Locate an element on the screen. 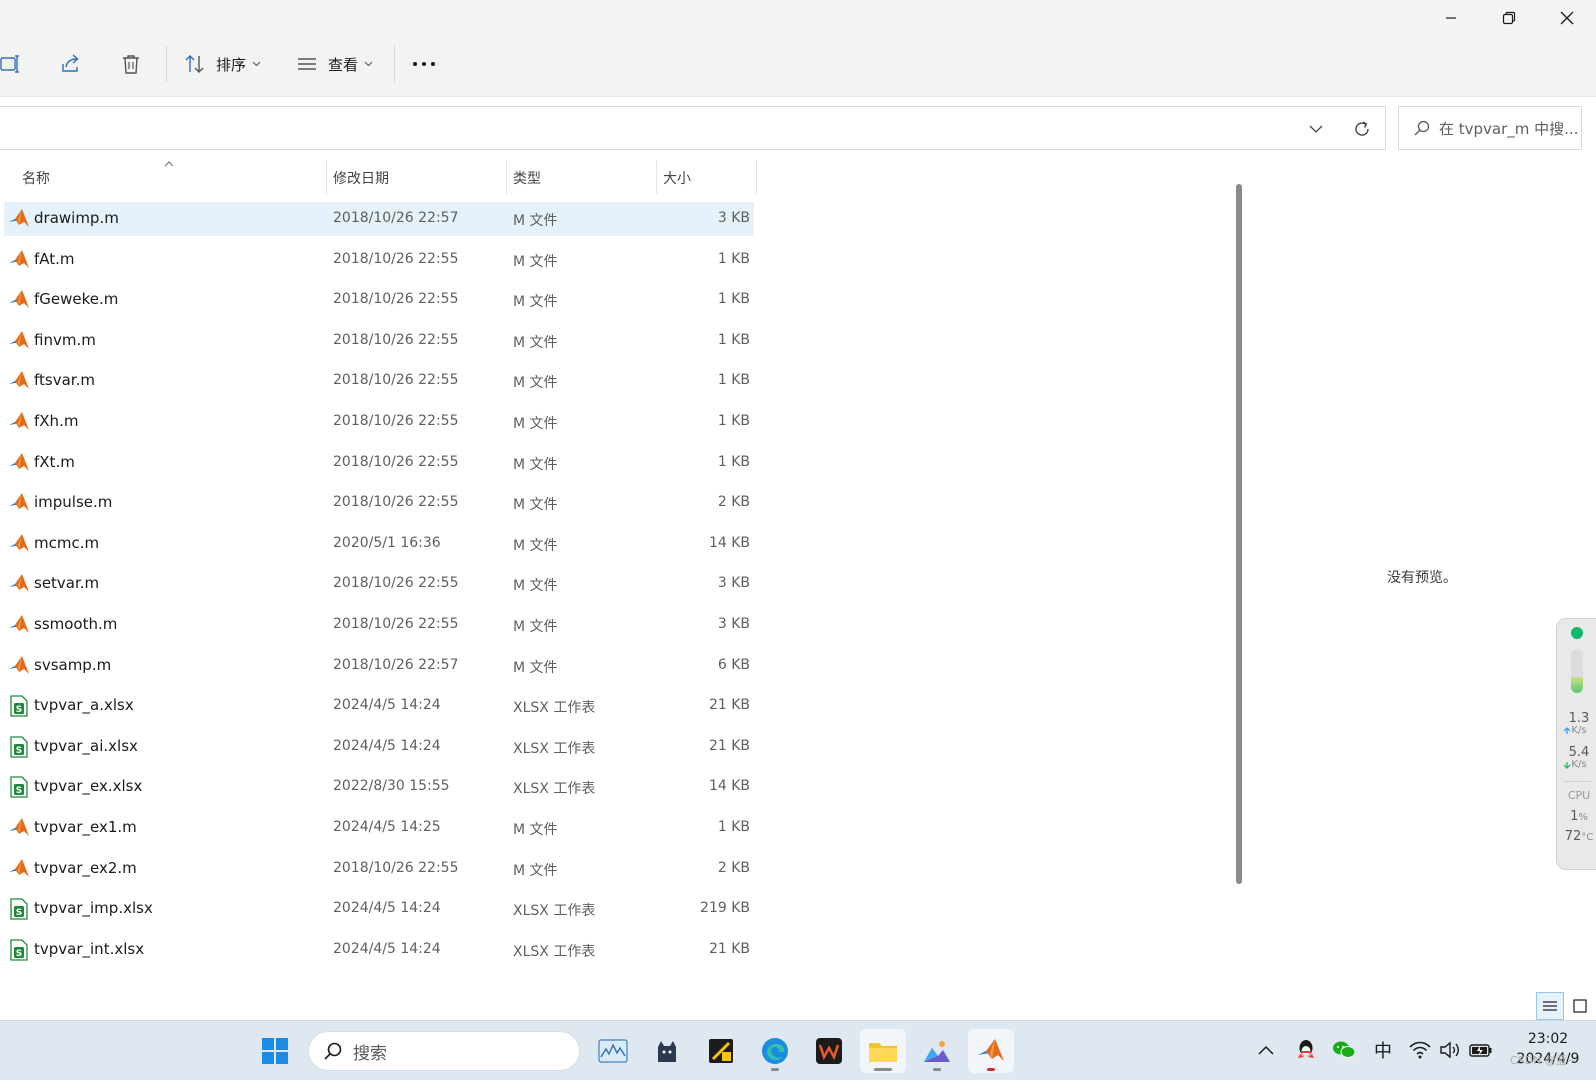 The image size is (1596, 1080). details-view-toggle is located at coordinates (1550, 1006).